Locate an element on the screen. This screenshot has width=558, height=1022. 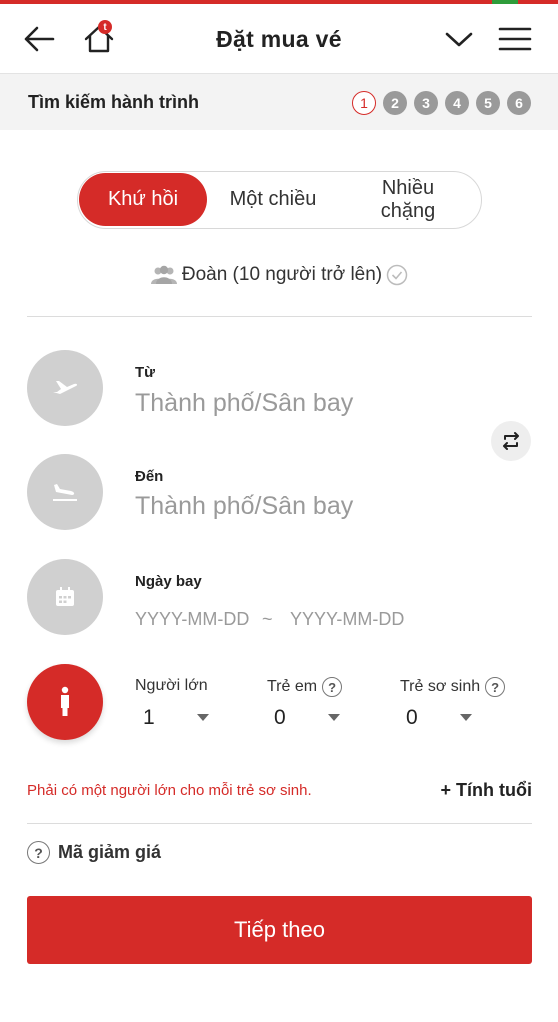
trip-type-multi-city: Nhiều chặng is located at coordinates (408, 199).